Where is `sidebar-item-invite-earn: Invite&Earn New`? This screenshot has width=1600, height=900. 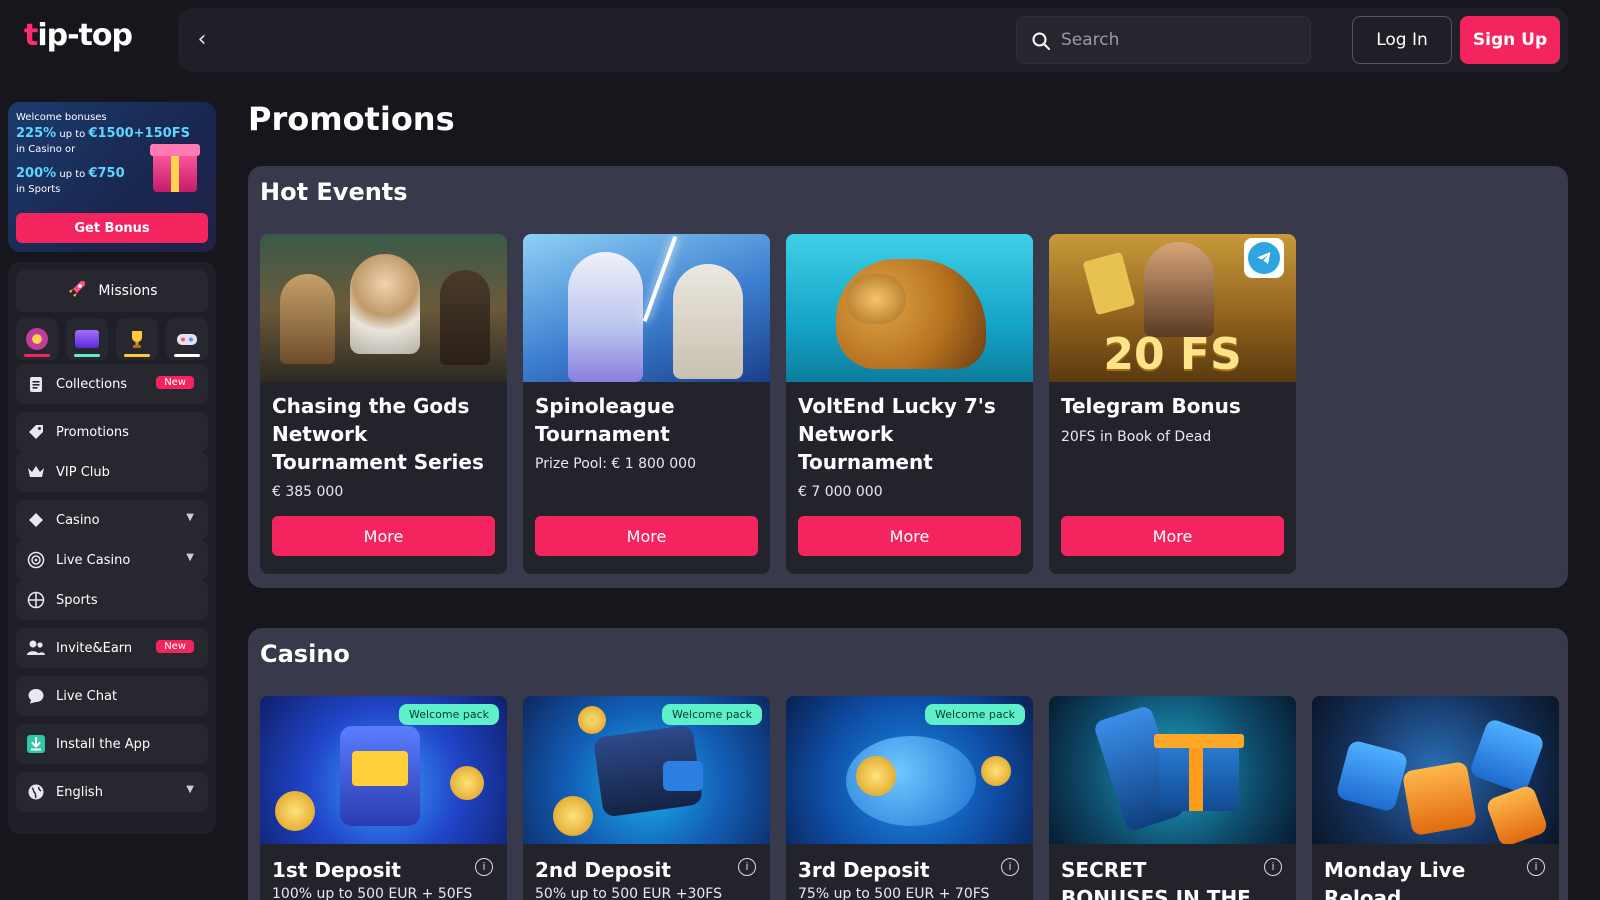
sidebar-item-invite-earn: Invite&Earn New is located at coordinates (112, 648).